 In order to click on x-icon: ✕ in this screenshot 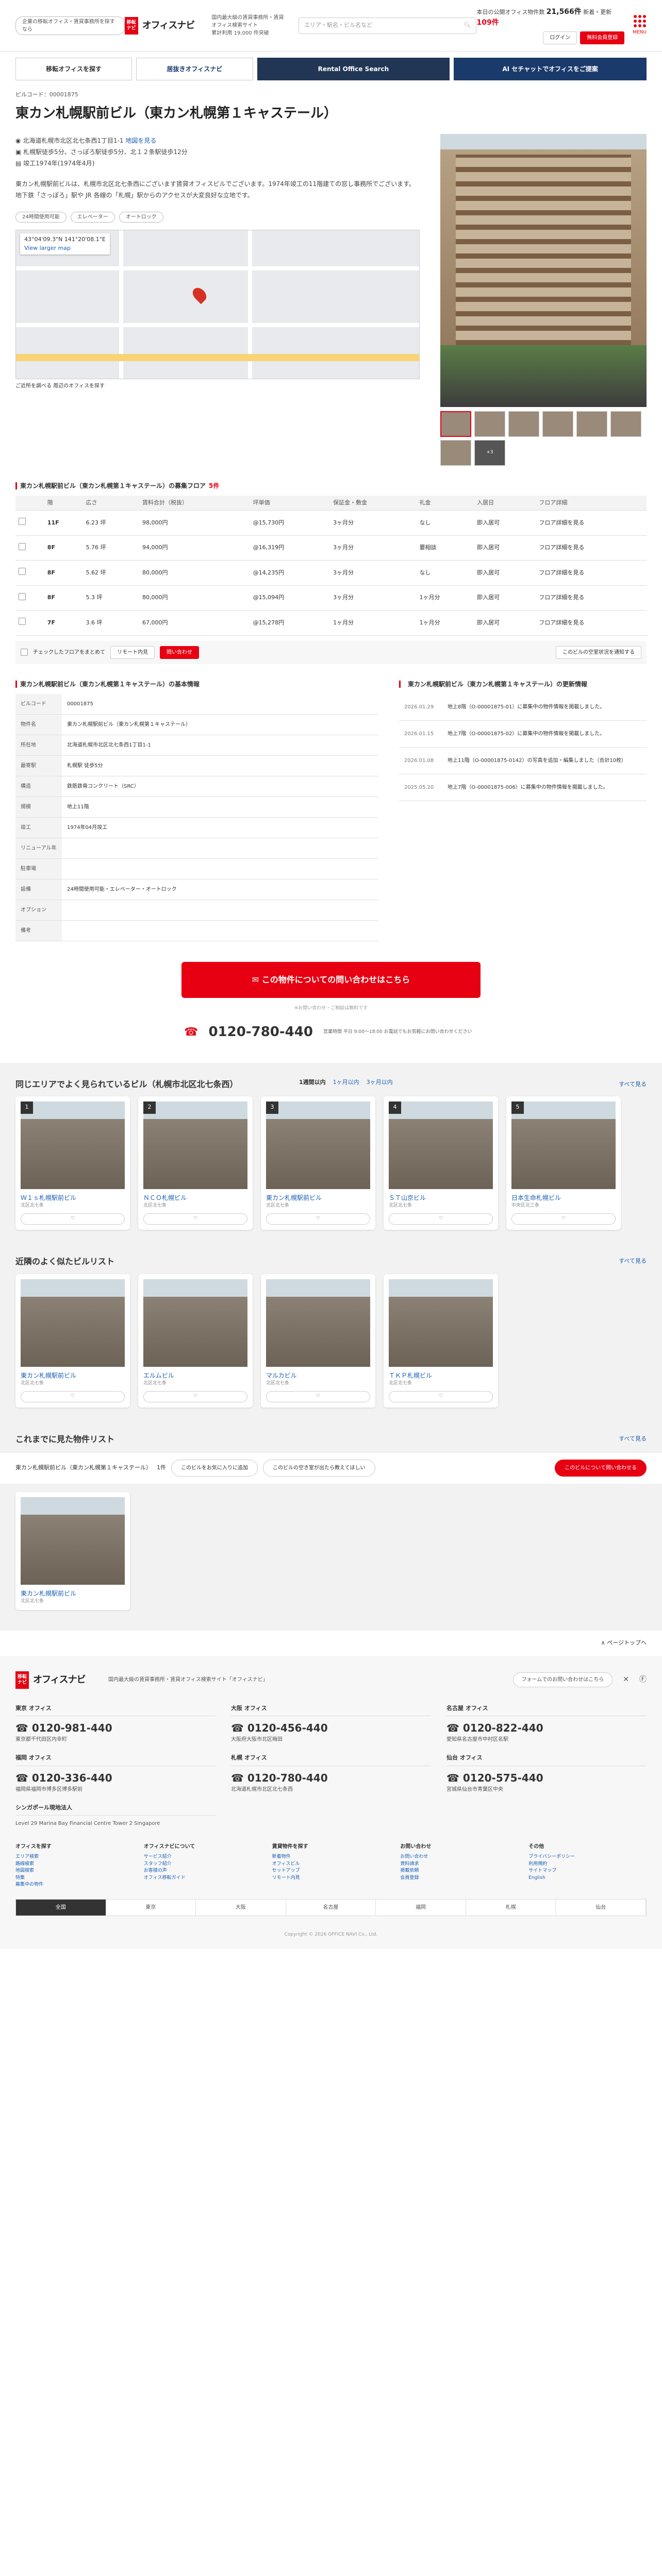, I will do `click(626, 1679)`.